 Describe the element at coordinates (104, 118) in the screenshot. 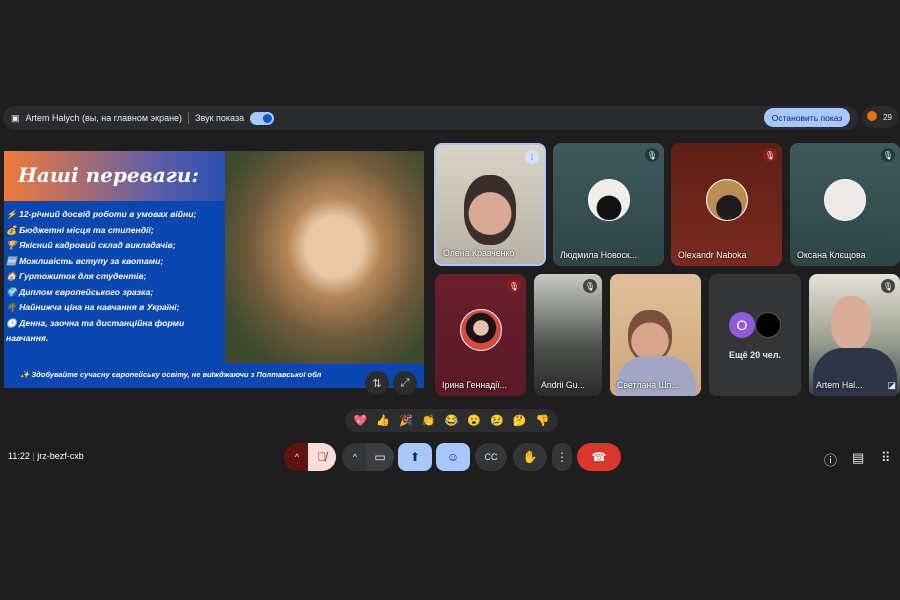

I see `presenter-label: Artem Halych (вы, на главном экране)` at that location.